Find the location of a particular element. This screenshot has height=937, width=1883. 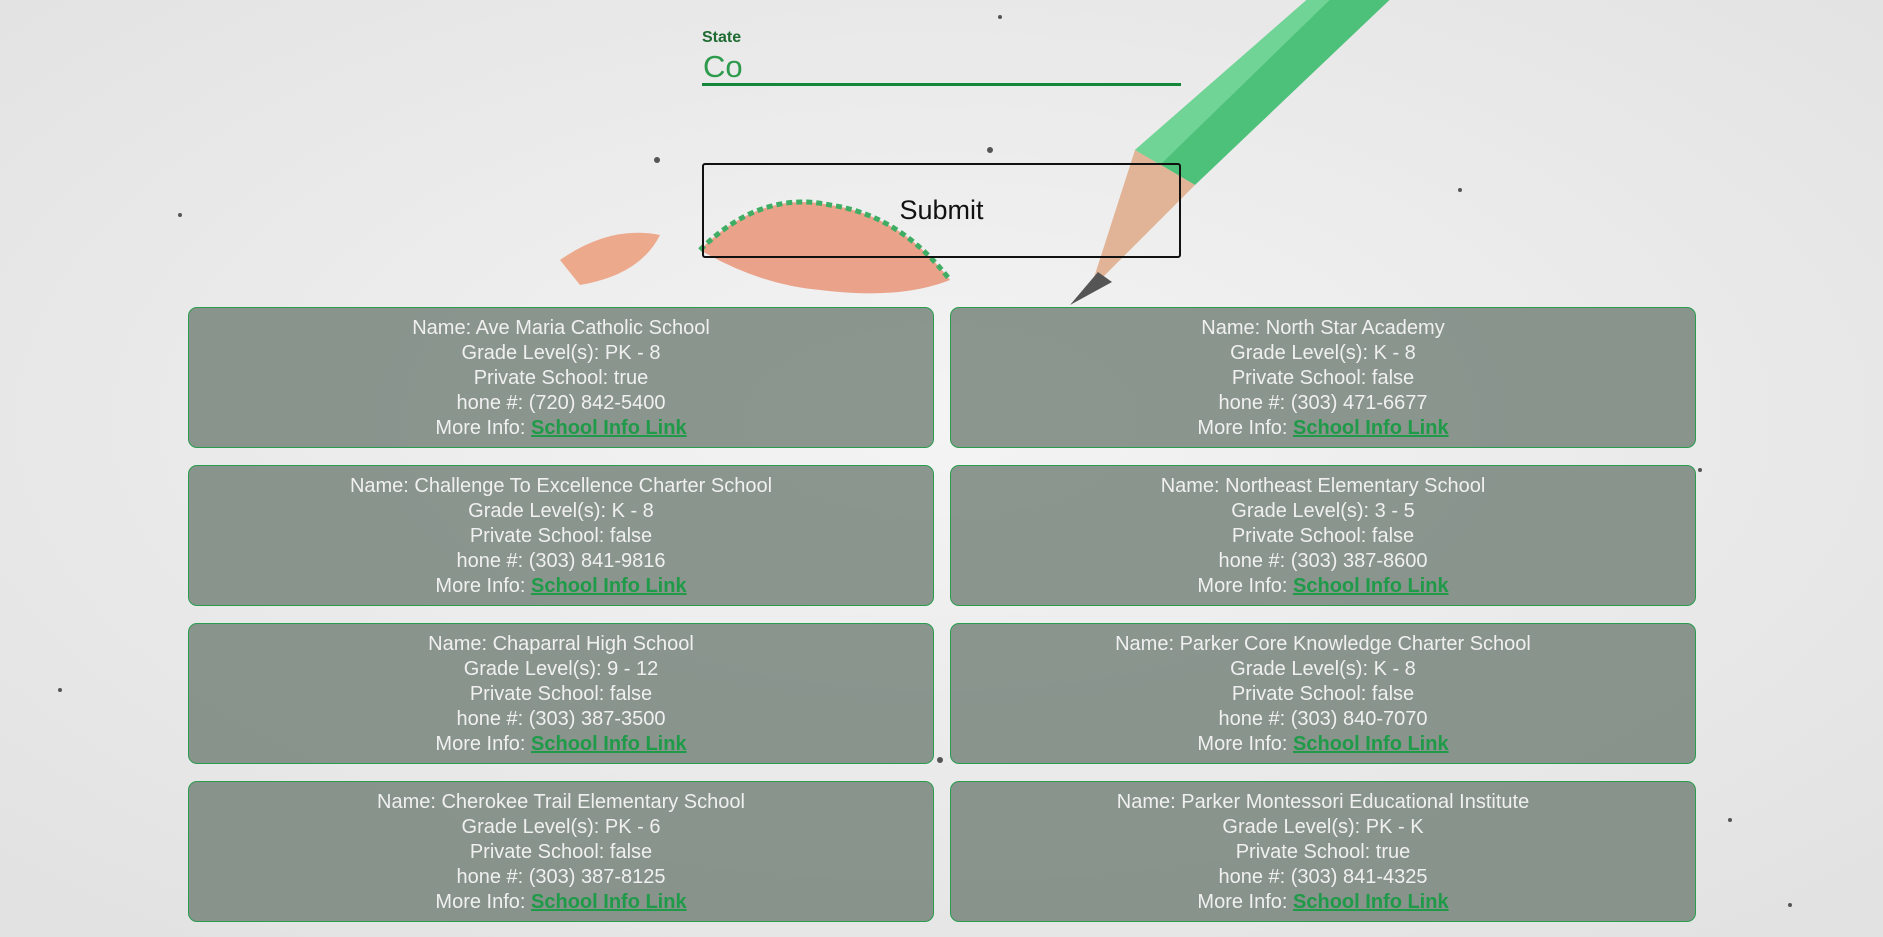

school-name: Challenge To Excellence Charter School is located at coordinates (593, 486).